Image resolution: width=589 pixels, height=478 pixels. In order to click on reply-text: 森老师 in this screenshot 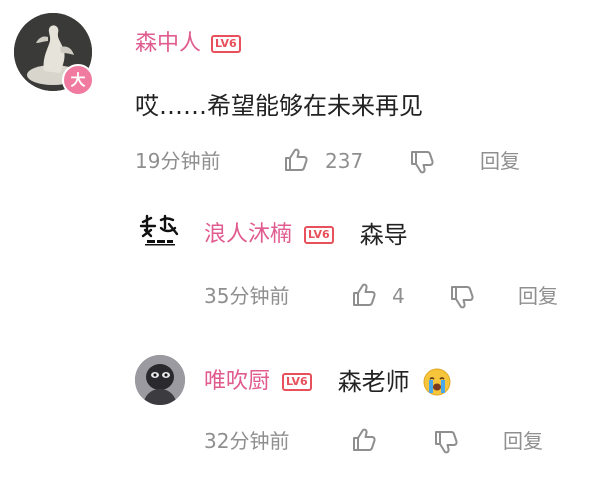, I will do `click(373, 382)`.